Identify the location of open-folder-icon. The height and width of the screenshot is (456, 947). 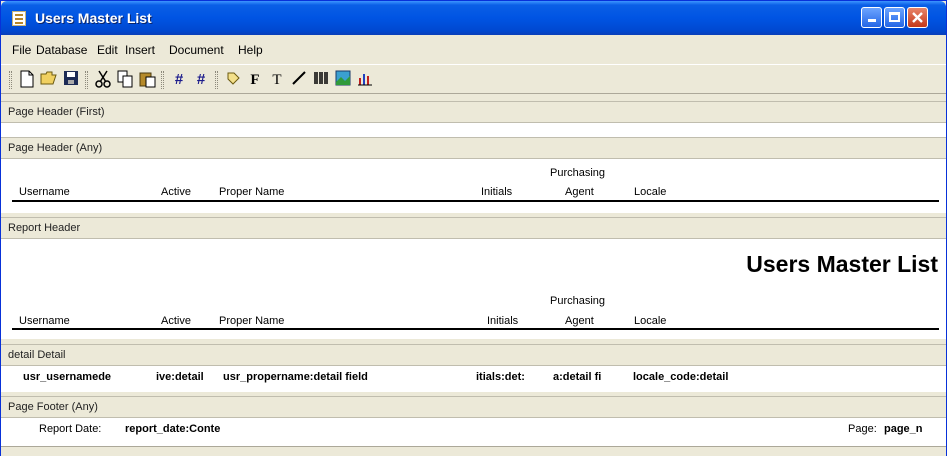
(49, 80).